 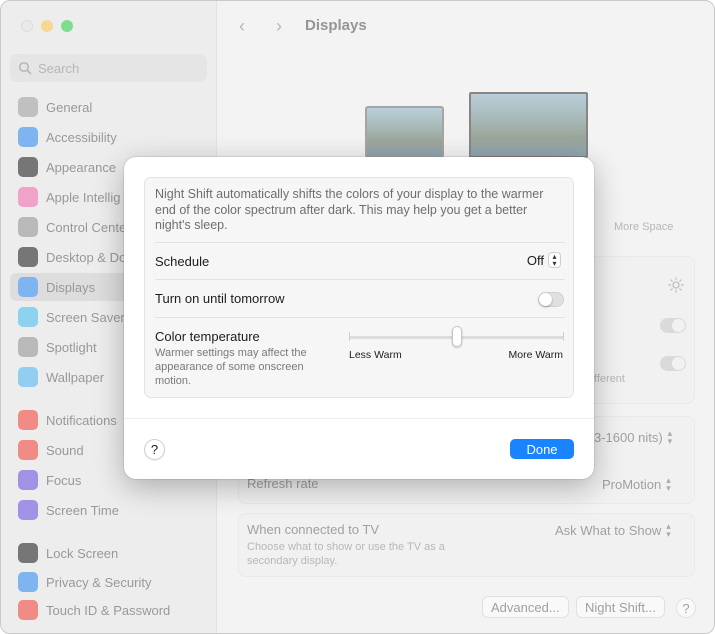 I want to click on schedule-label: Schedule, so click(x=182, y=261).